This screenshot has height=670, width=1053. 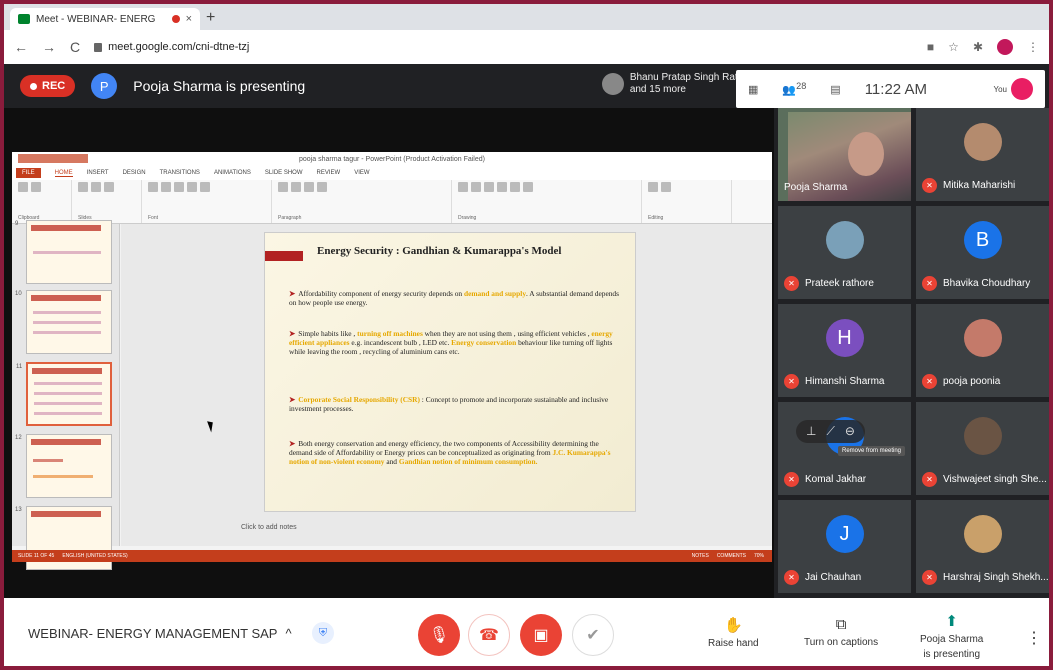 What do you see at coordinates (845, 381) in the screenshot?
I see `participant-name: Himanshi Sharma` at bounding box center [845, 381].